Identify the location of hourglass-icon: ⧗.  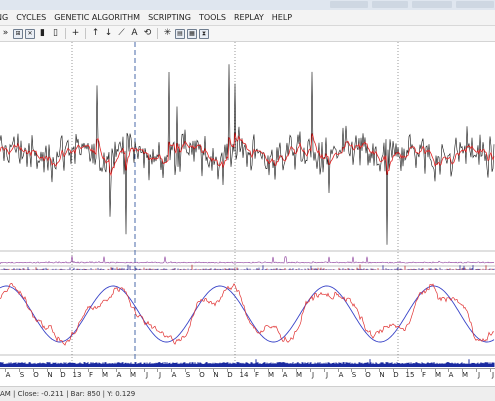
(204, 33).